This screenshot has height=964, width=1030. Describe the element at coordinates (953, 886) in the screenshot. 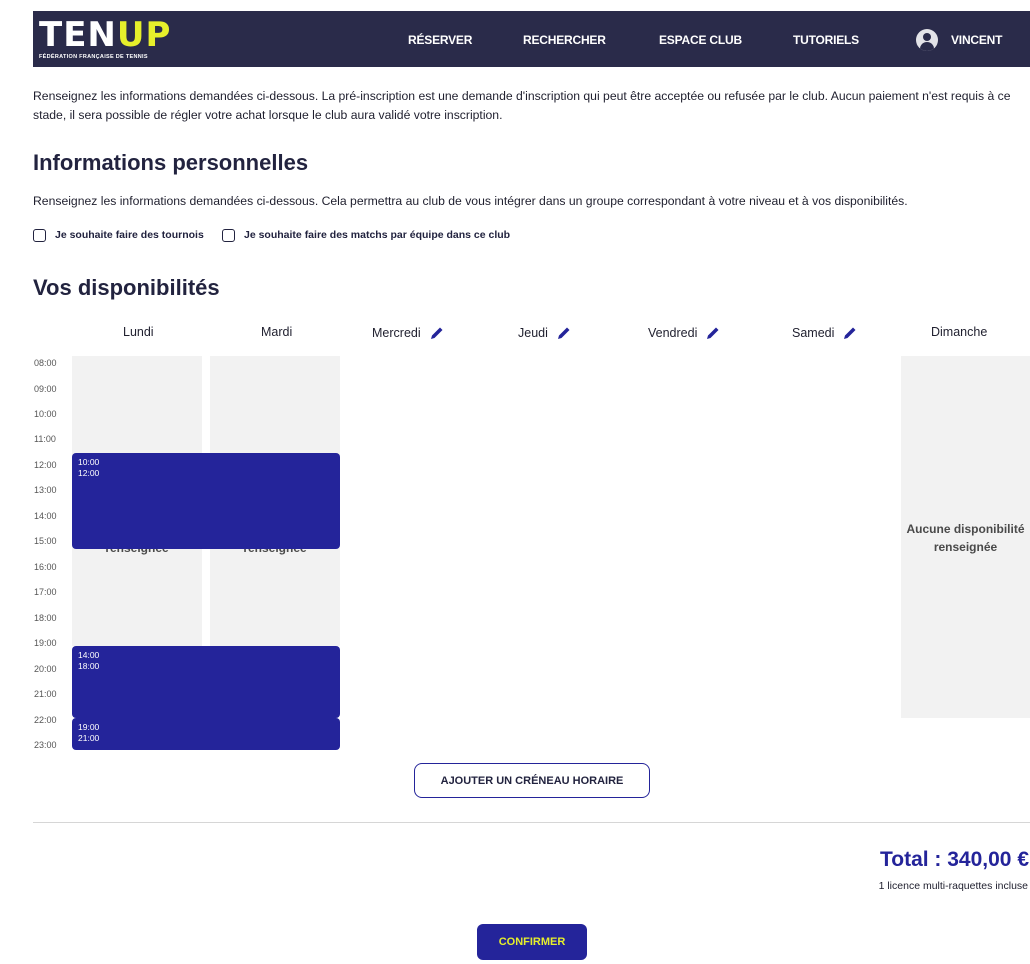

I see `licence-note: 1 licence multi-raquettes incluse` at that location.